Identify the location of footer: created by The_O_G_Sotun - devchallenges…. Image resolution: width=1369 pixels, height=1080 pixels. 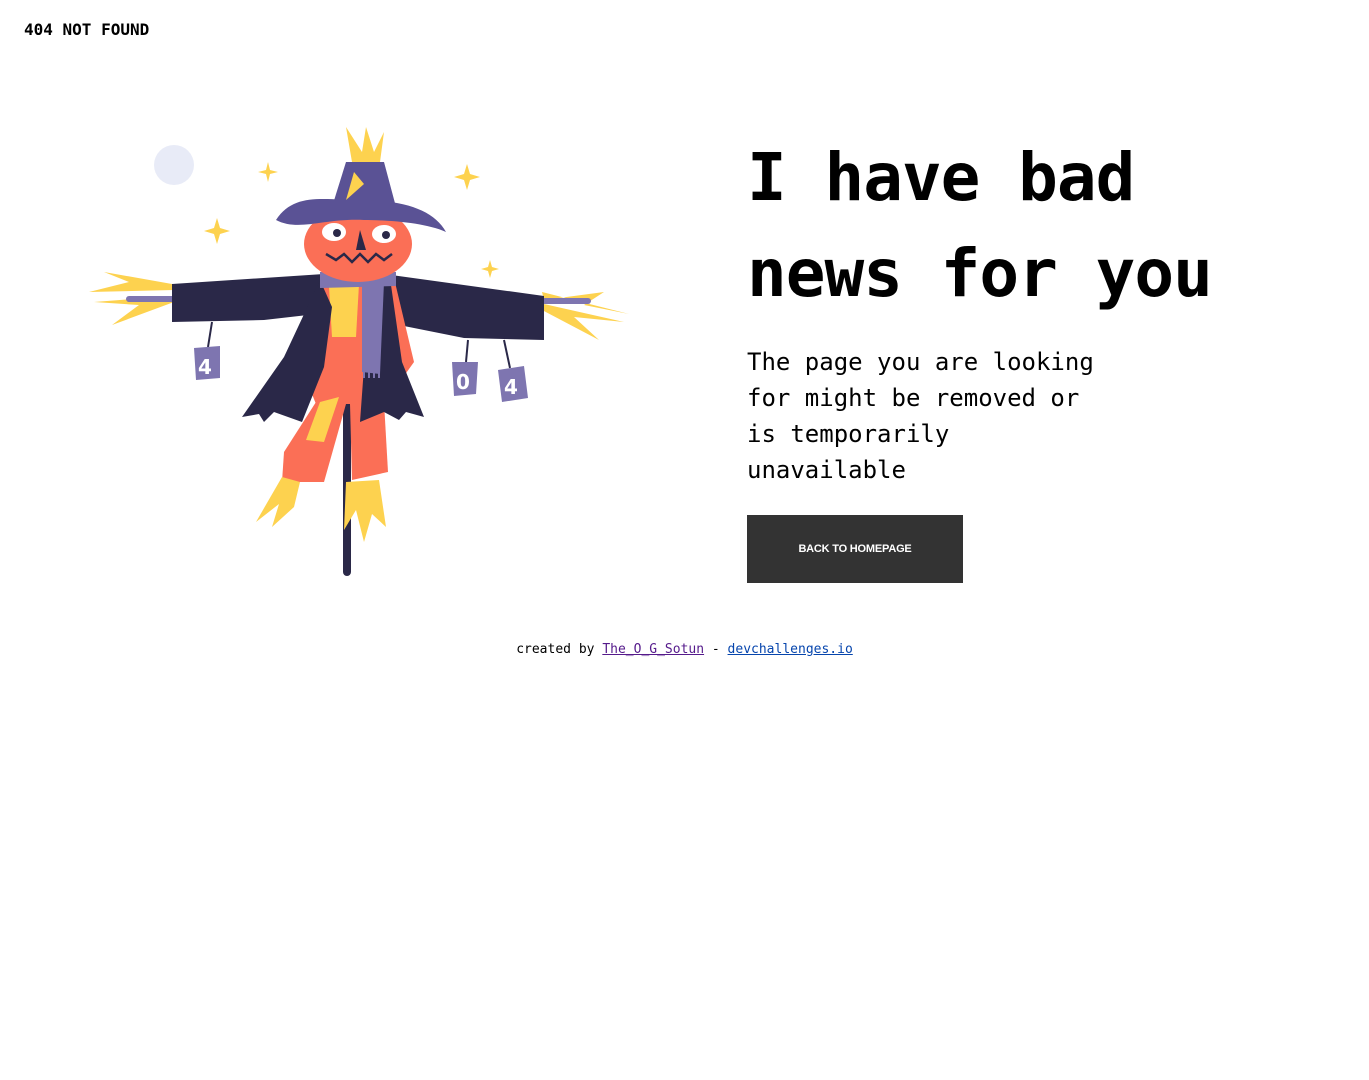
(684, 649).